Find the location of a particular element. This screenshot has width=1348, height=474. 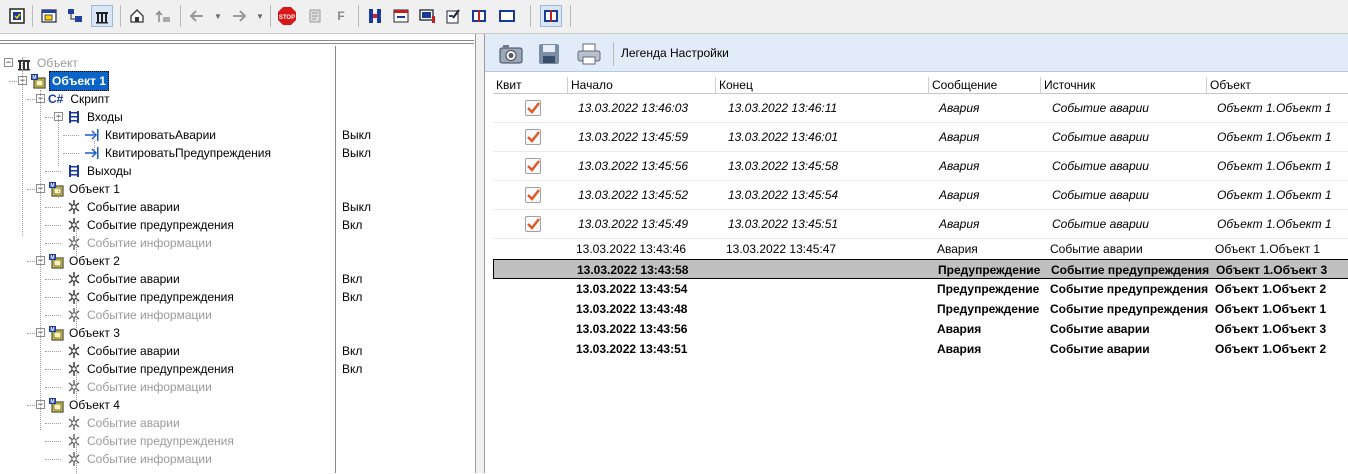

monitor-icon is located at coordinates (427, 16).